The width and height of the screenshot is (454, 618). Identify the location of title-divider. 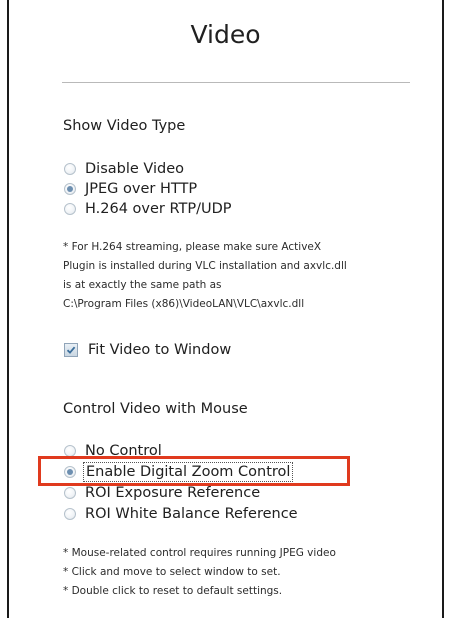
(236, 82).